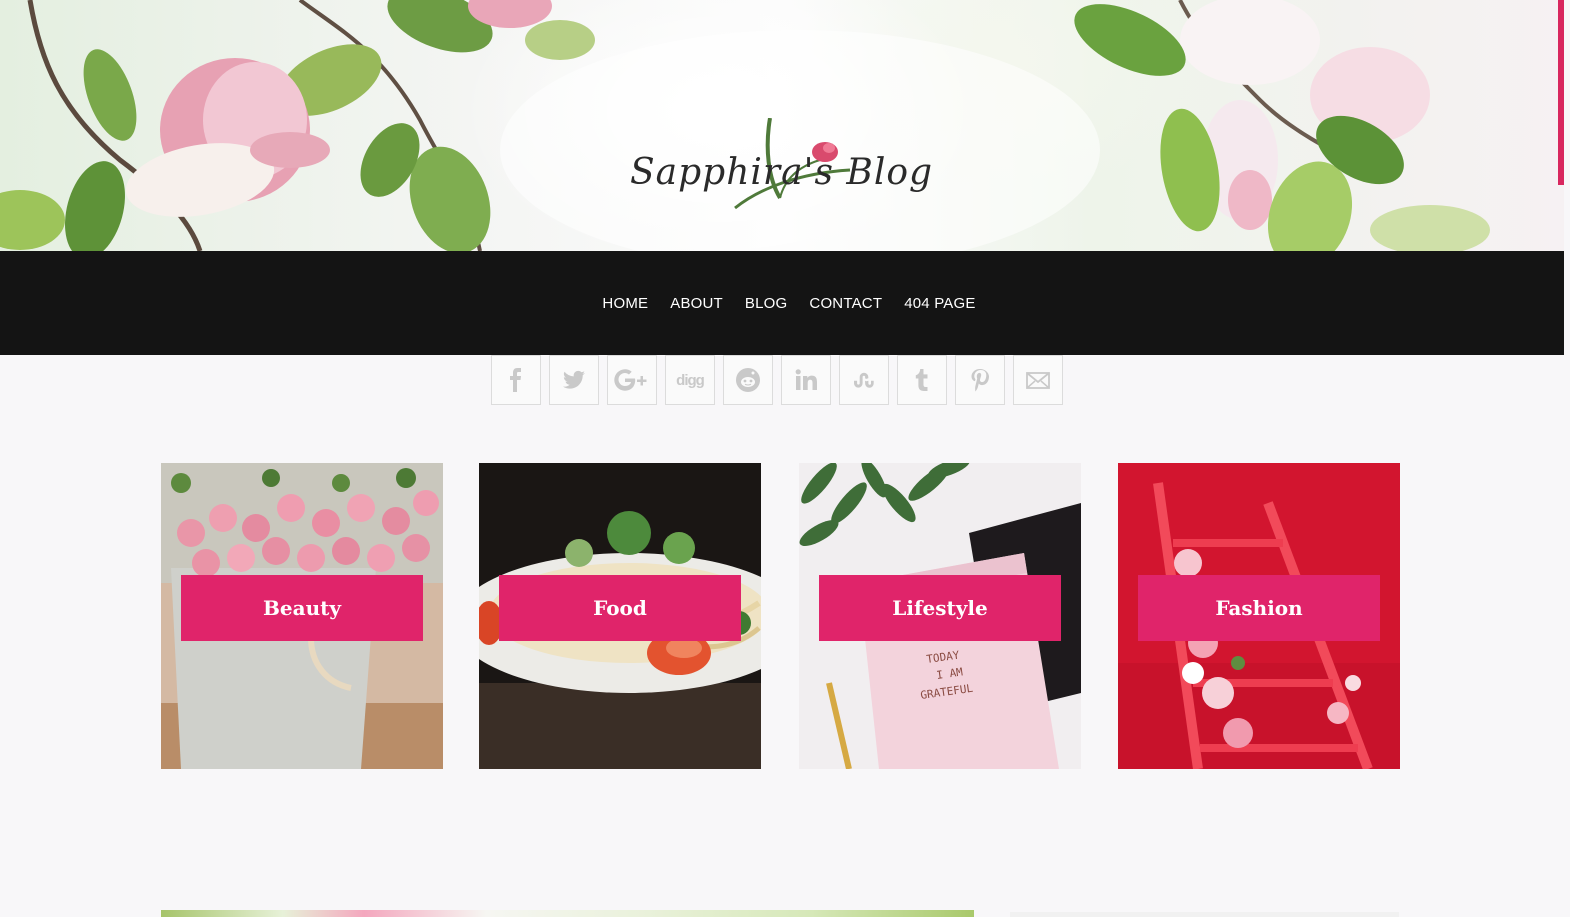  Describe the element at coordinates (845, 303) in the screenshot. I see `nav-item-contact: CONTACT` at that location.